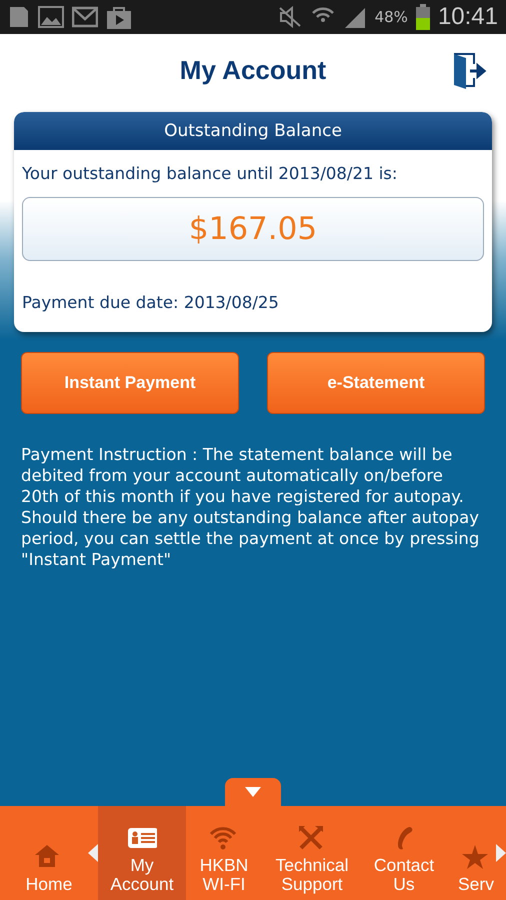  Describe the element at coordinates (93, 853) in the screenshot. I see `left-arrow-icon` at that location.